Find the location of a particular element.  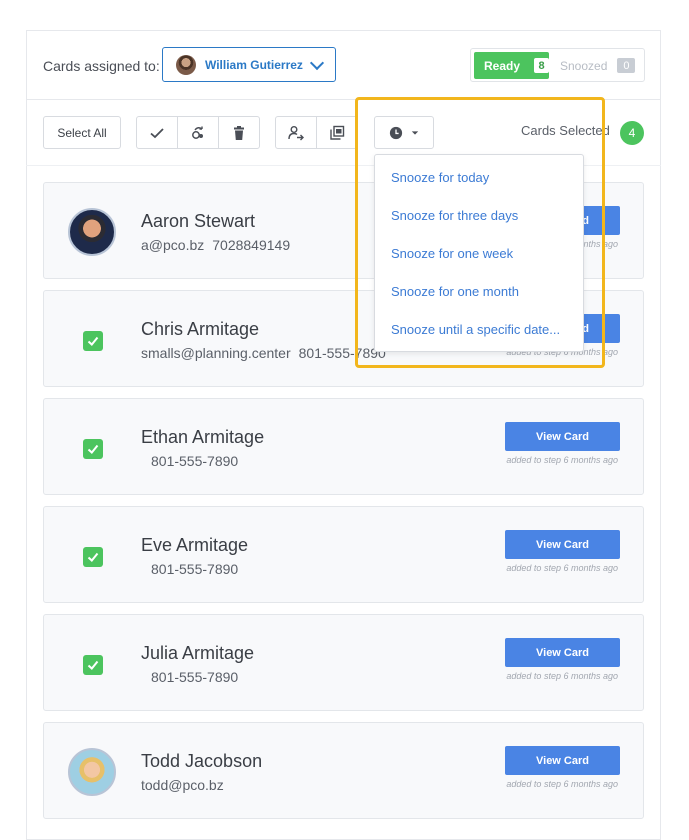

highlight-frame is located at coordinates (480, 232).